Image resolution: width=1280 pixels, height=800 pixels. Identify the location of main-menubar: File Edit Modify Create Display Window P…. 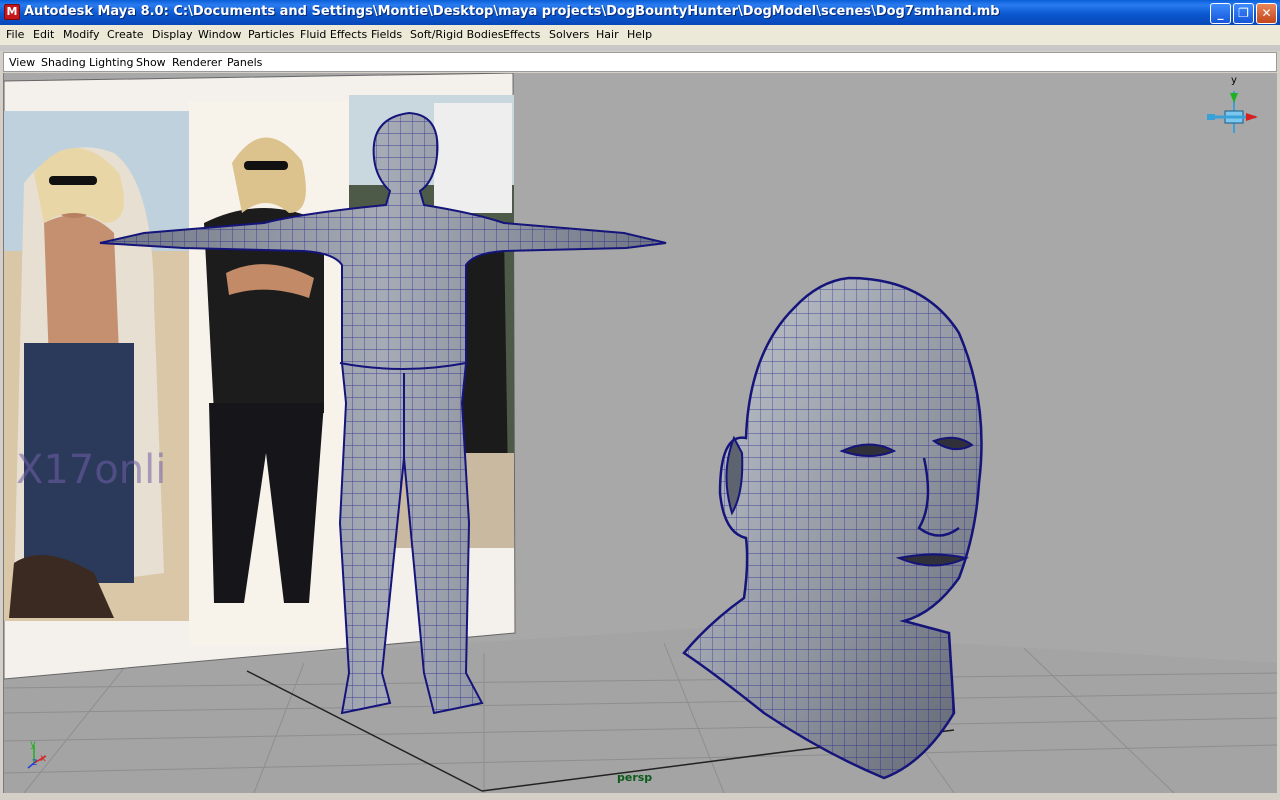
(640, 35).